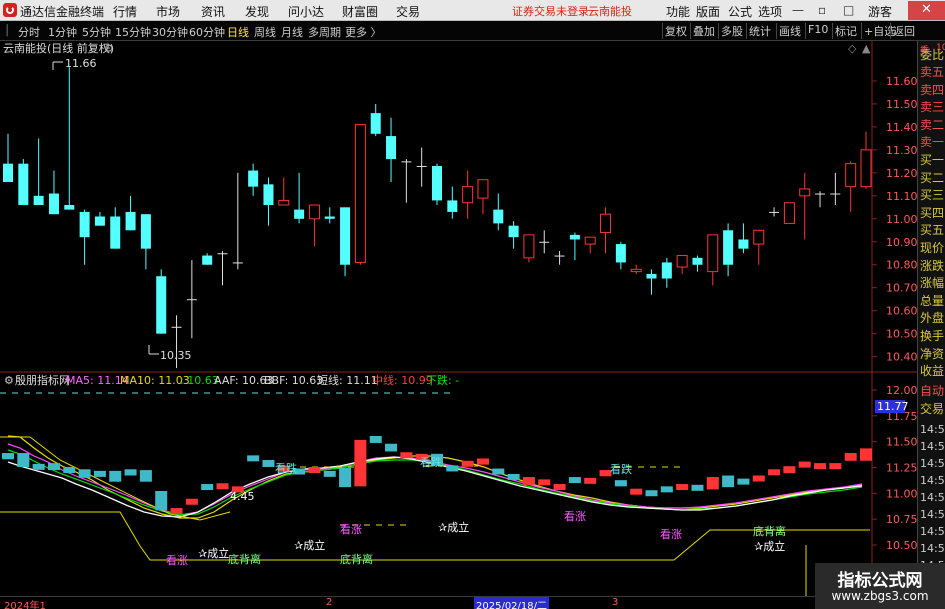  I want to click on sidebar-item-change-pct: 涨幅, so click(932, 283).